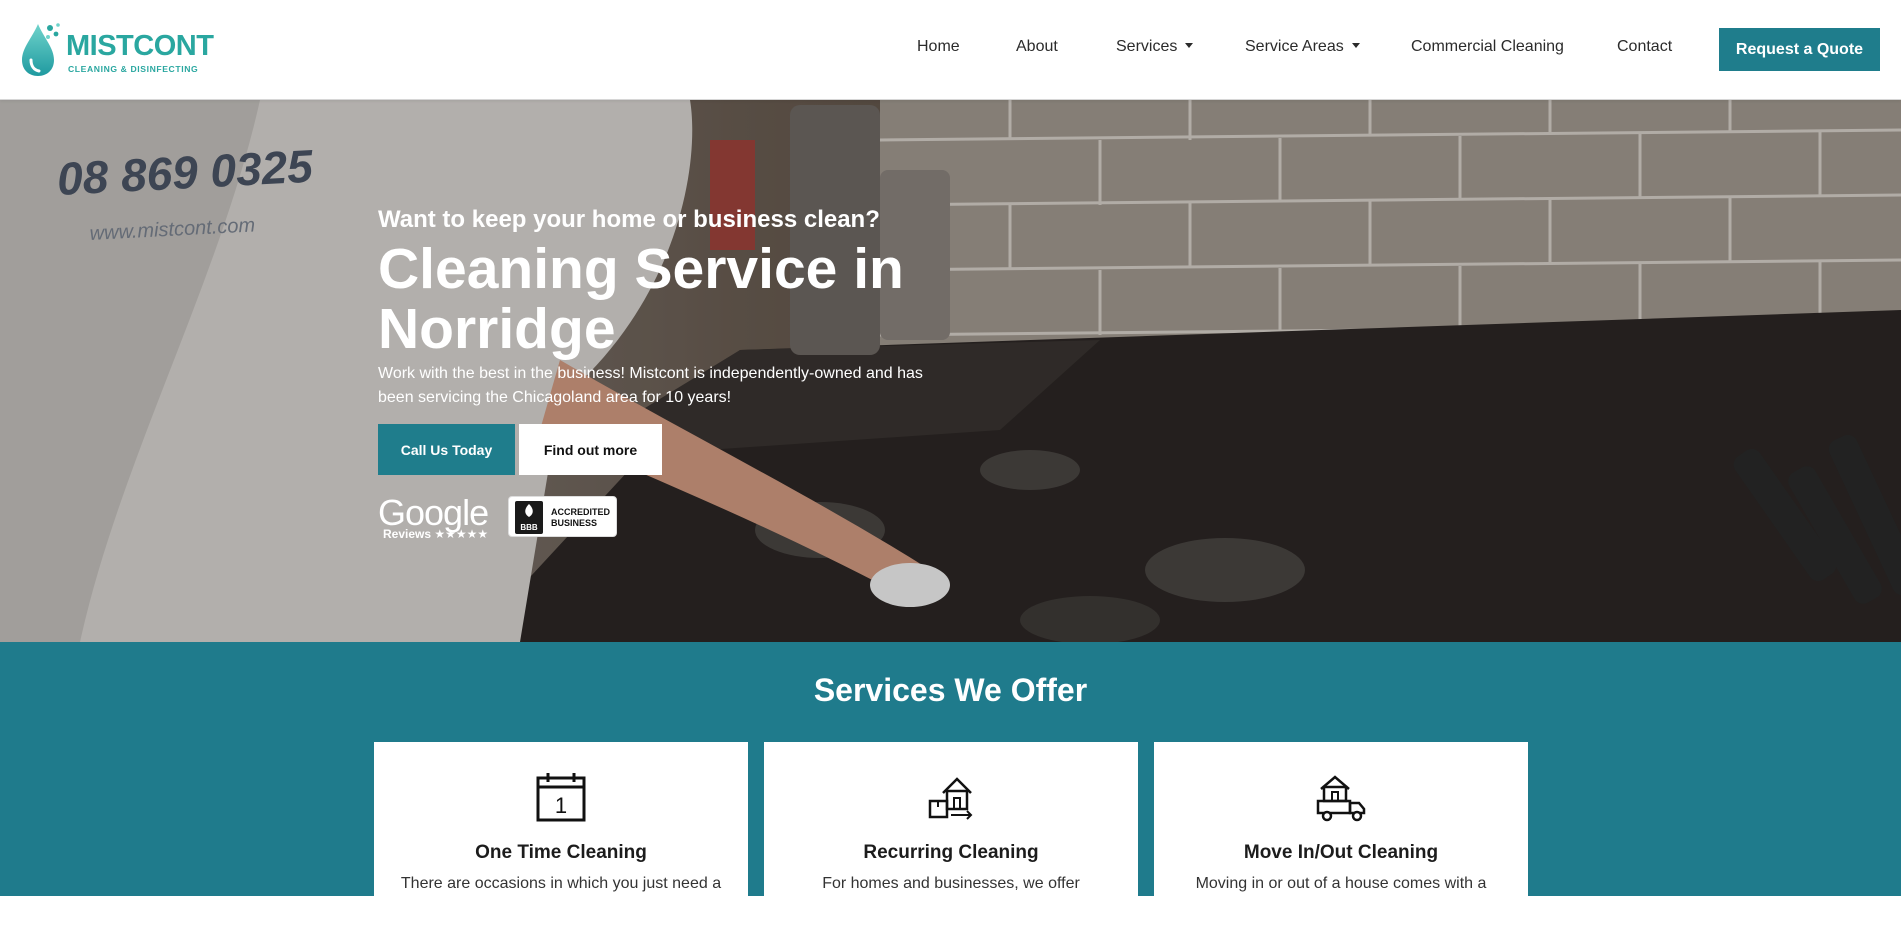  What do you see at coordinates (951, 883) in the screenshot?
I see `service-card-text: For homes and businesses, we offer` at bounding box center [951, 883].